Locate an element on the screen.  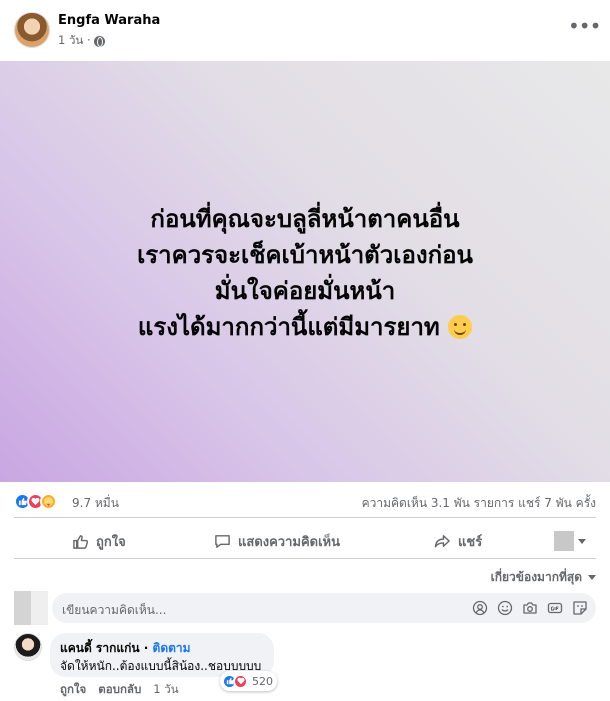
smiling-face-emoji-icon is located at coordinates (460, 327).